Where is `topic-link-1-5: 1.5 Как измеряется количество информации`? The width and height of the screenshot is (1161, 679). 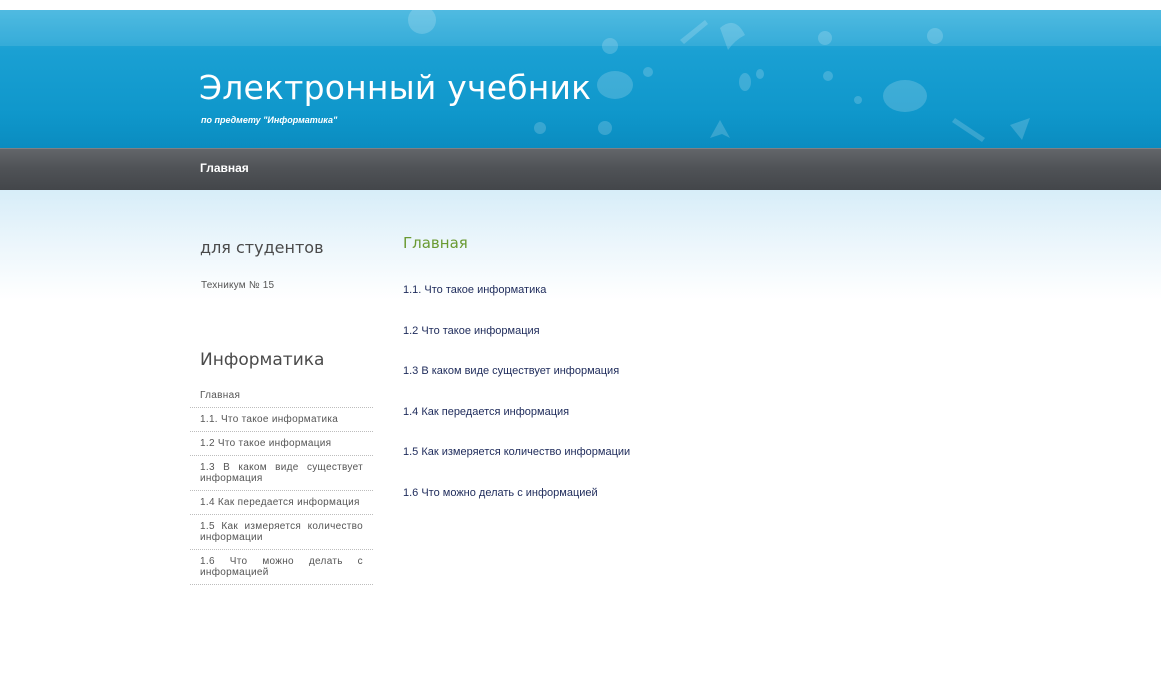 topic-link-1-5: 1.5 Как измеряется количество информации is located at coordinates (516, 452).